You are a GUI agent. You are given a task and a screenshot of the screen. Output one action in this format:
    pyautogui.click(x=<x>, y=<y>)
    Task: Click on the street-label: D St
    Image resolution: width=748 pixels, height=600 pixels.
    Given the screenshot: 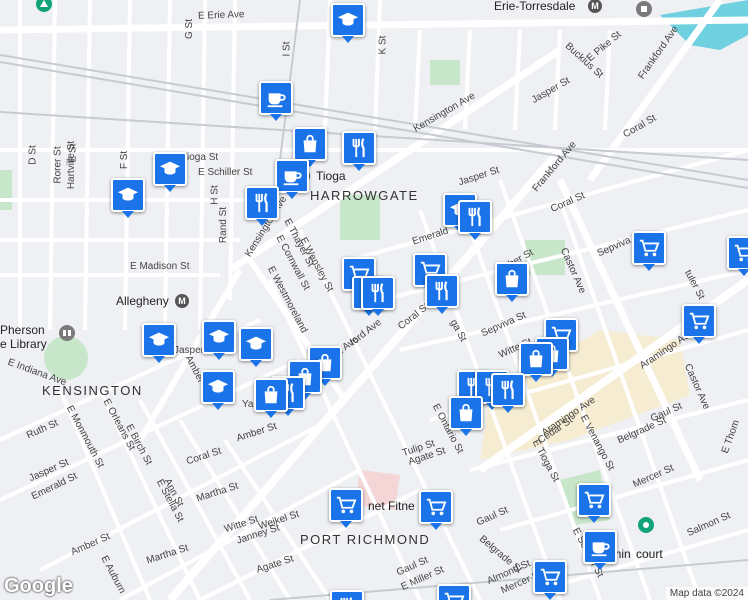 What is the action you would take?
    pyautogui.click(x=33, y=155)
    